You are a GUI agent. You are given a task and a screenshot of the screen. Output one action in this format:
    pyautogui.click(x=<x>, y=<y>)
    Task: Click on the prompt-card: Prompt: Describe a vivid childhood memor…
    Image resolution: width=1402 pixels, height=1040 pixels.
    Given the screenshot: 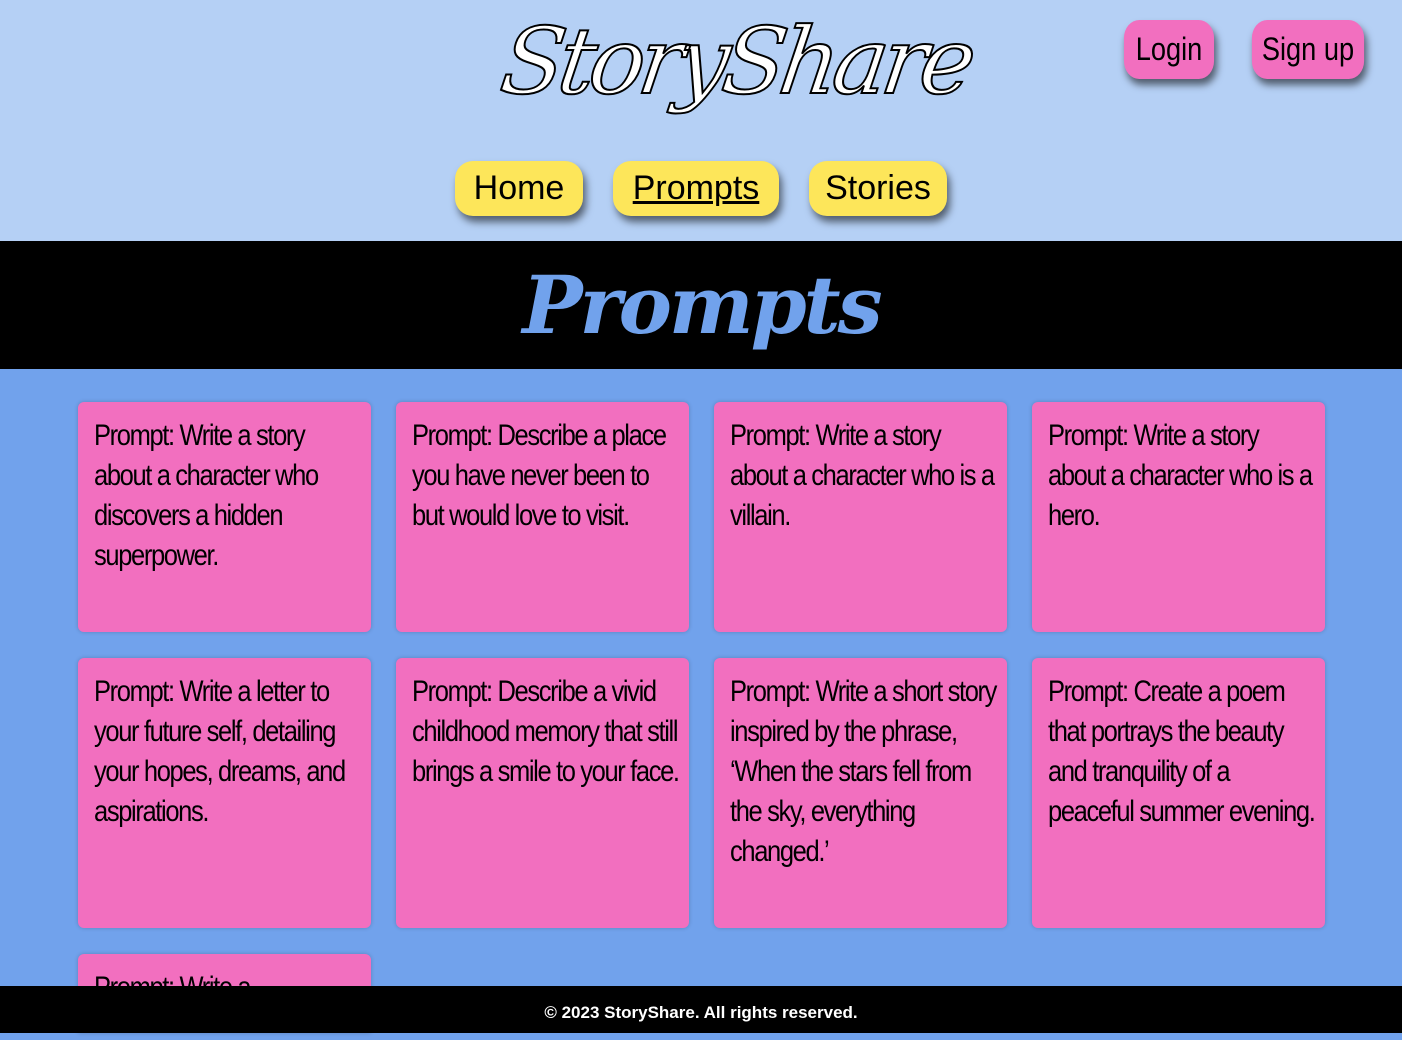 What is the action you would take?
    pyautogui.click(x=542, y=793)
    